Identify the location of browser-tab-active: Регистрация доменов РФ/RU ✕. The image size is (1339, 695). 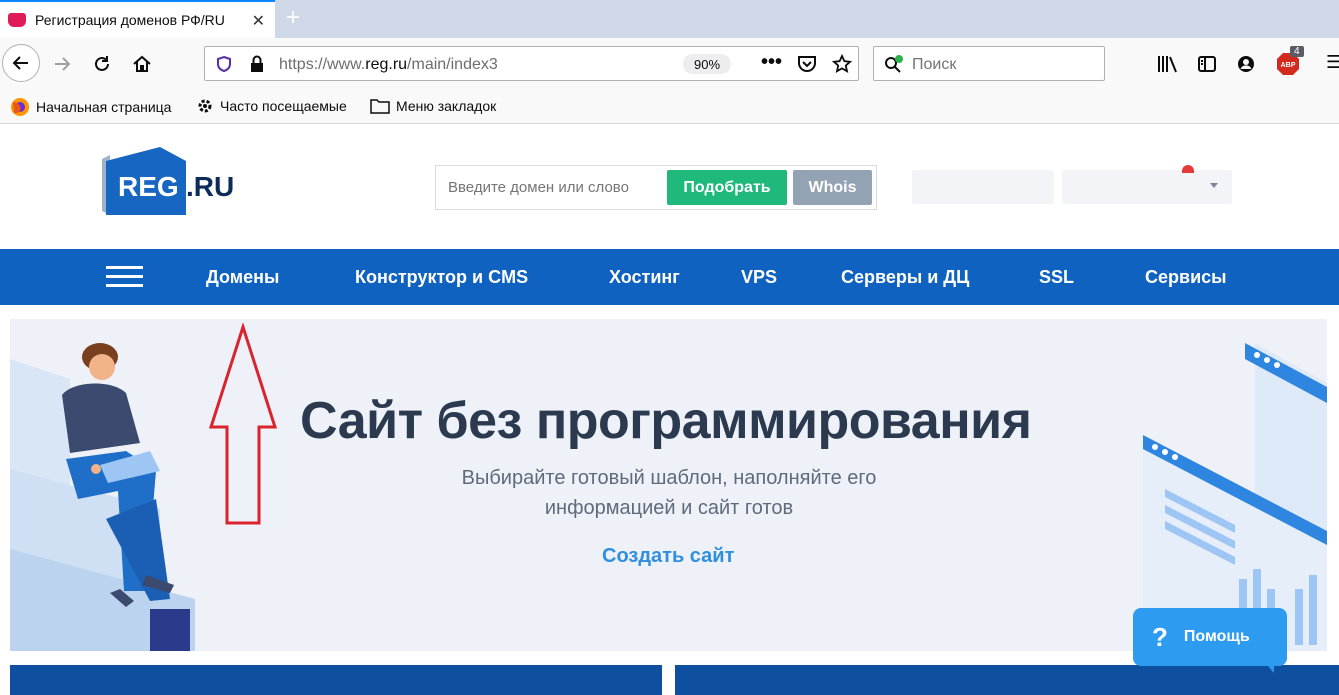
(137, 19).